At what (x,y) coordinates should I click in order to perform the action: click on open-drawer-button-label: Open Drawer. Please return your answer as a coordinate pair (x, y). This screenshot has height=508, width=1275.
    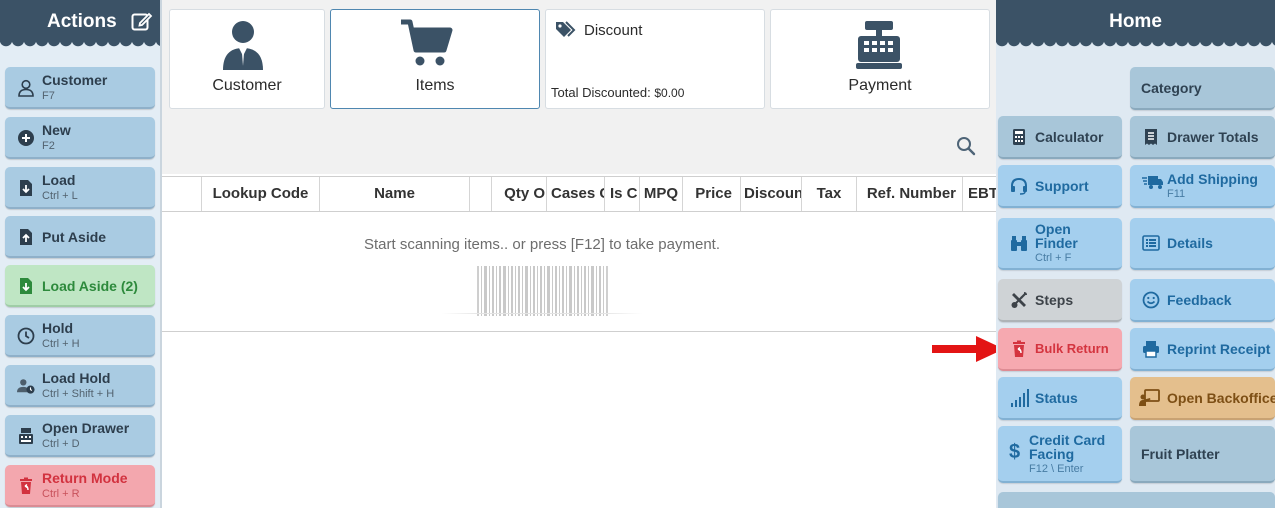
    Looking at the image, I should click on (86, 428).